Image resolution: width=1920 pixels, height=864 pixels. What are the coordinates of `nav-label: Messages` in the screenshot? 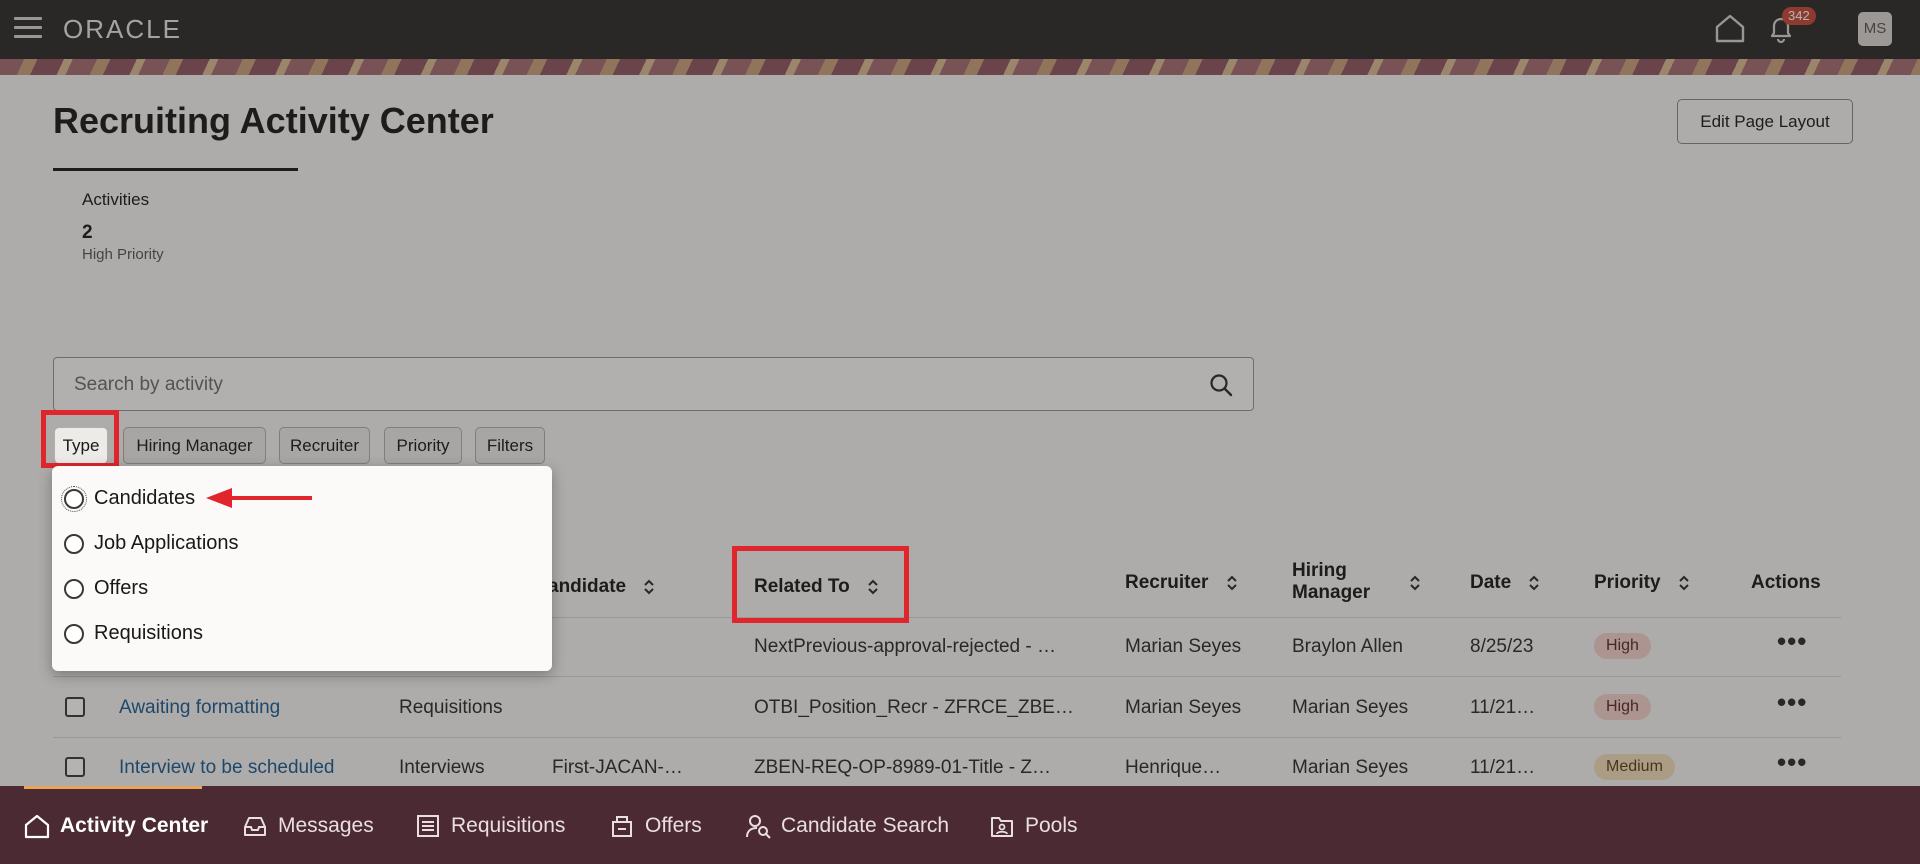 It's located at (326, 825).